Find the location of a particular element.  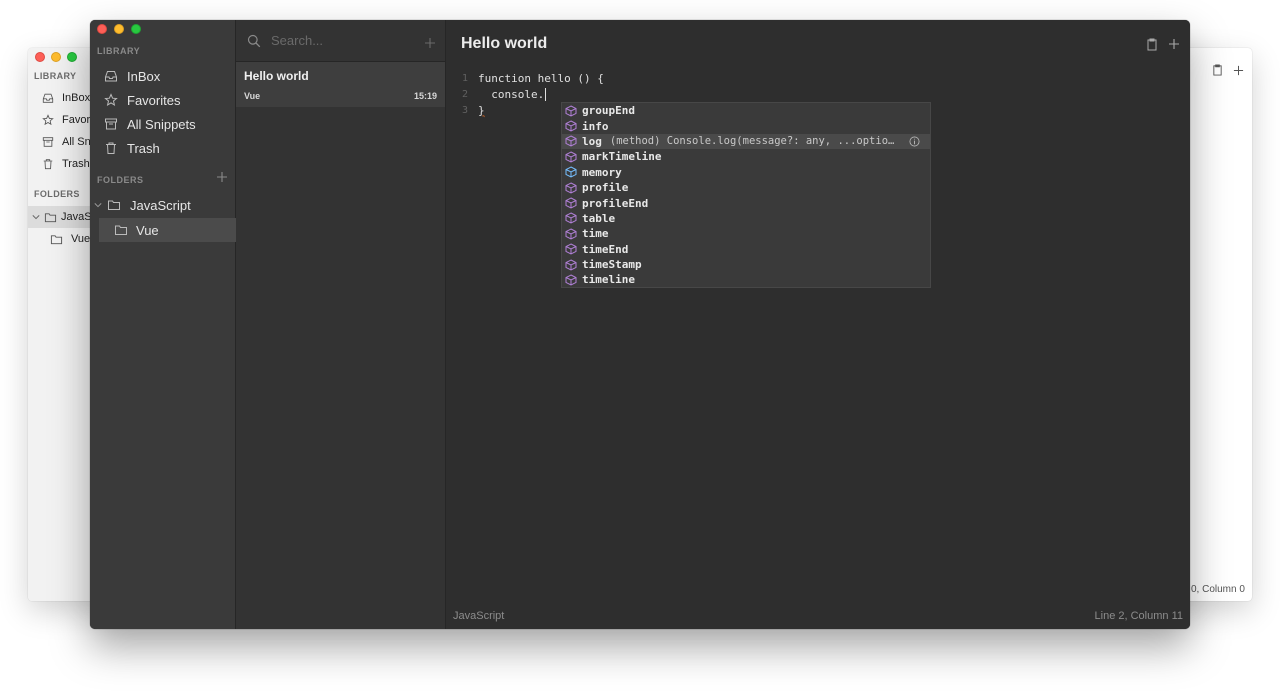

list-item: Hello world Vue 15:19 is located at coordinates (340, 84).